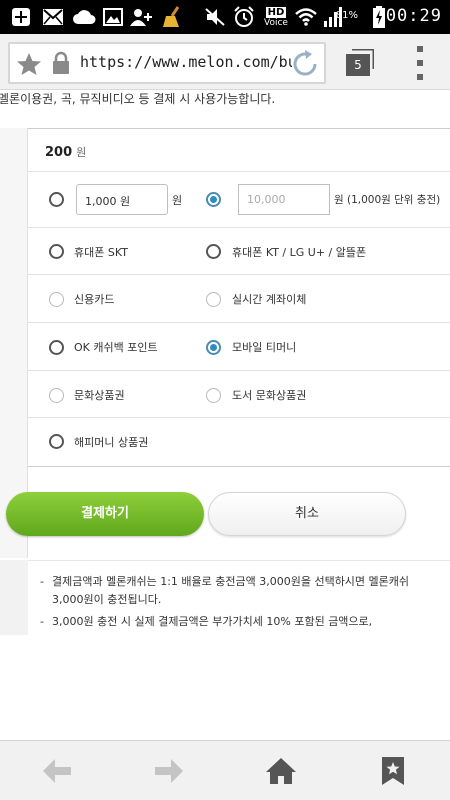  What do you see at coordinates (138, 99) in the screenshot?
I see `usage-note: 멜론이용권, 곡, 뮤직비디오 등 결제 시 사용가능합니다.` at bounding box center [138, 99].